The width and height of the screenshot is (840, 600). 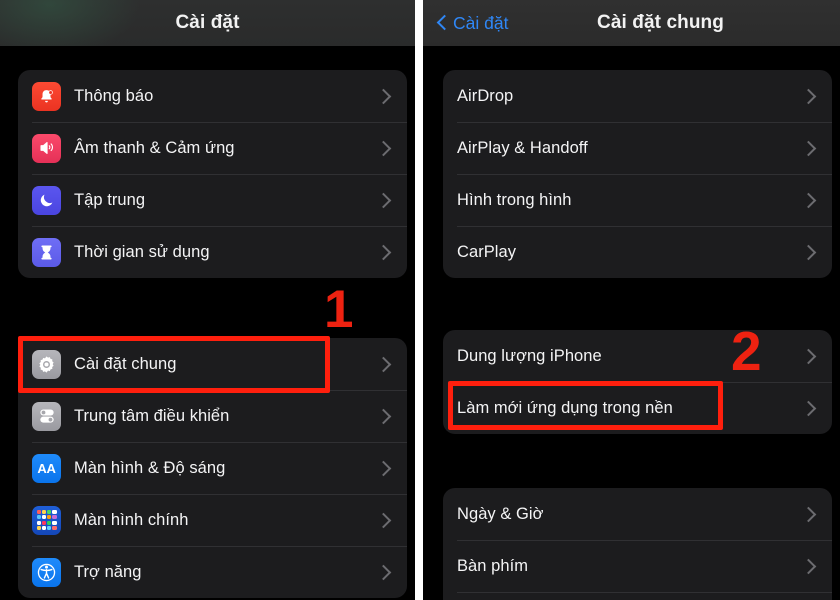 I want to click on settings-row-focus: Tập trung, so click(x=212, y=200).